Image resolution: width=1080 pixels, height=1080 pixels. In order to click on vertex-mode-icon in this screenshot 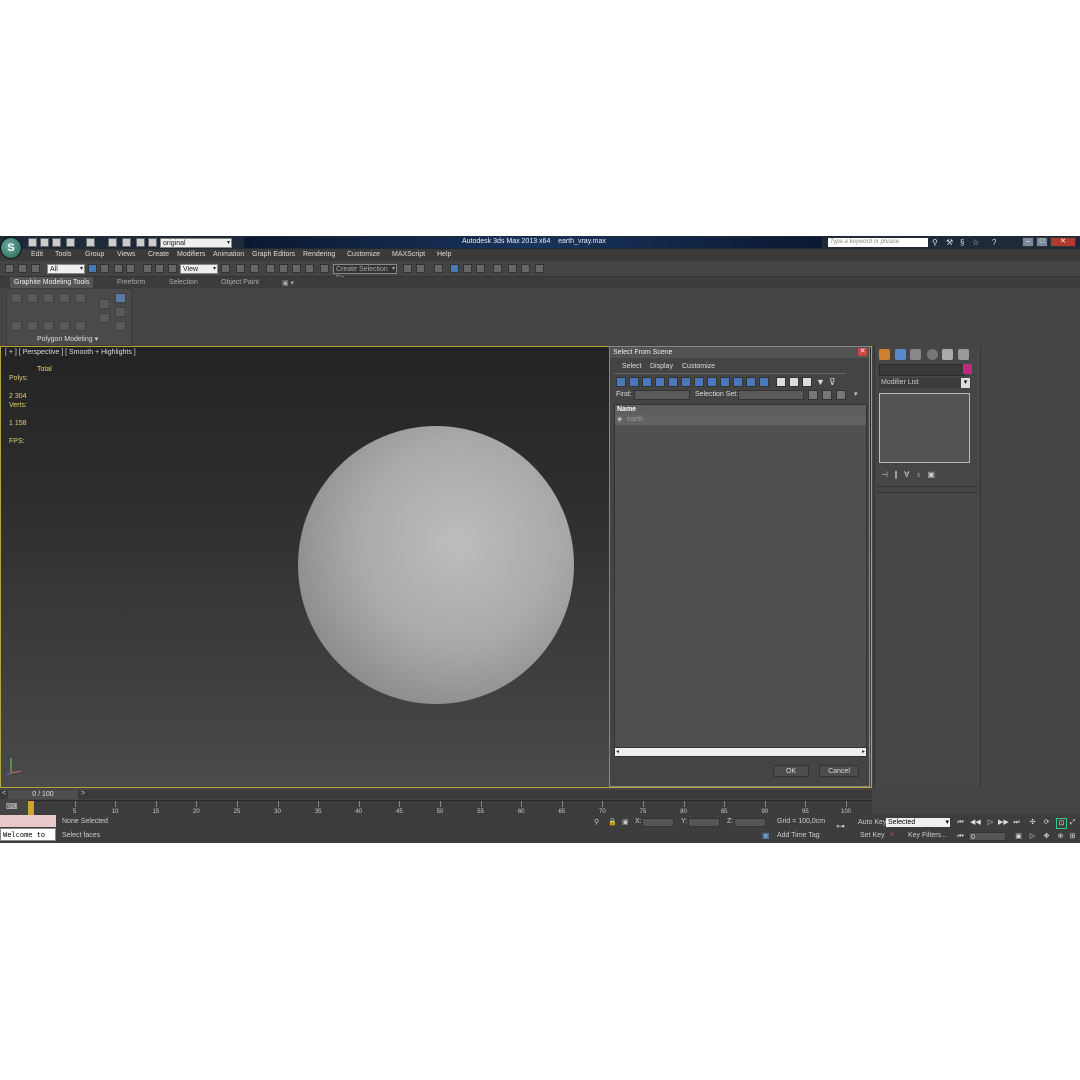, I will do `click(16, 298)`.